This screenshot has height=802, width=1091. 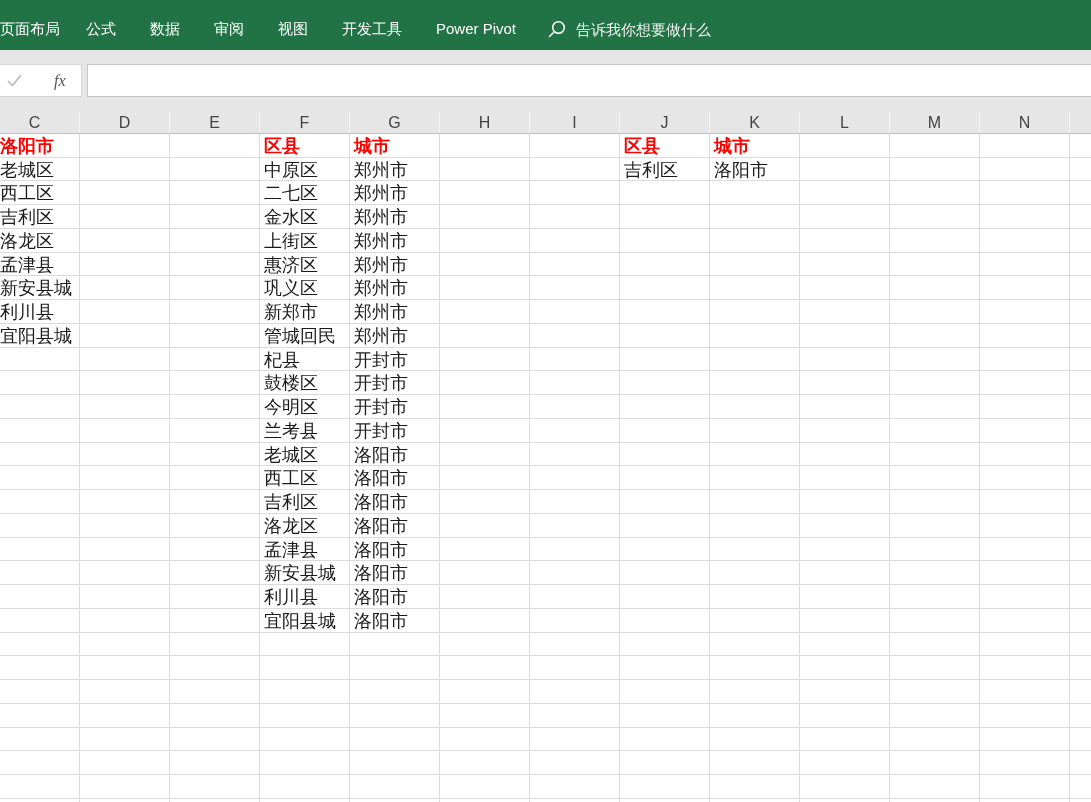 What do you see at coordinates (291, 431) in the screenshot?
I see `table-cell-text: 兰考县` at bounding box center [291, 431].